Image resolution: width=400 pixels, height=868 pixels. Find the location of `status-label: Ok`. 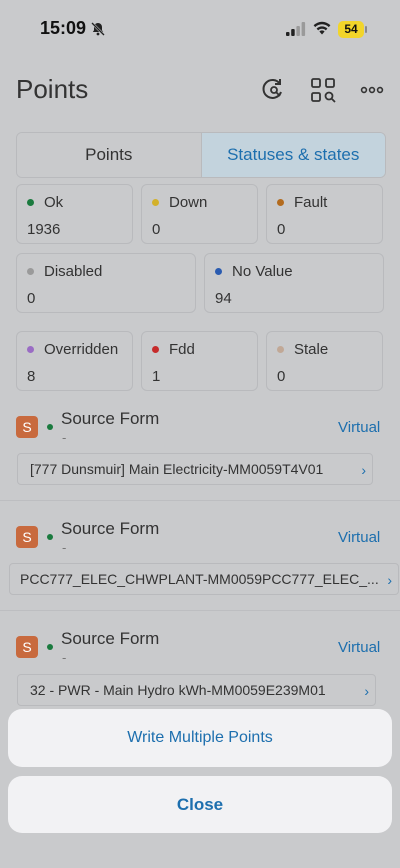

status-label: Ok is located at coordinates (54, 202).